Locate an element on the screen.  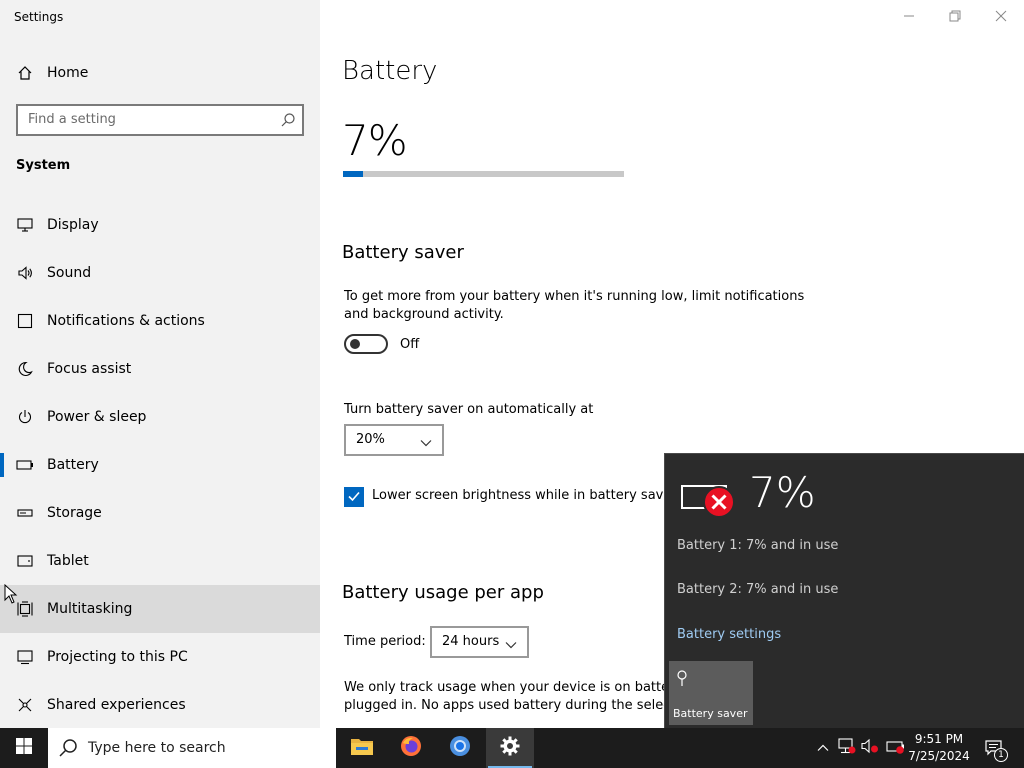
page-title: Battery is located at coordinates (390, 71).